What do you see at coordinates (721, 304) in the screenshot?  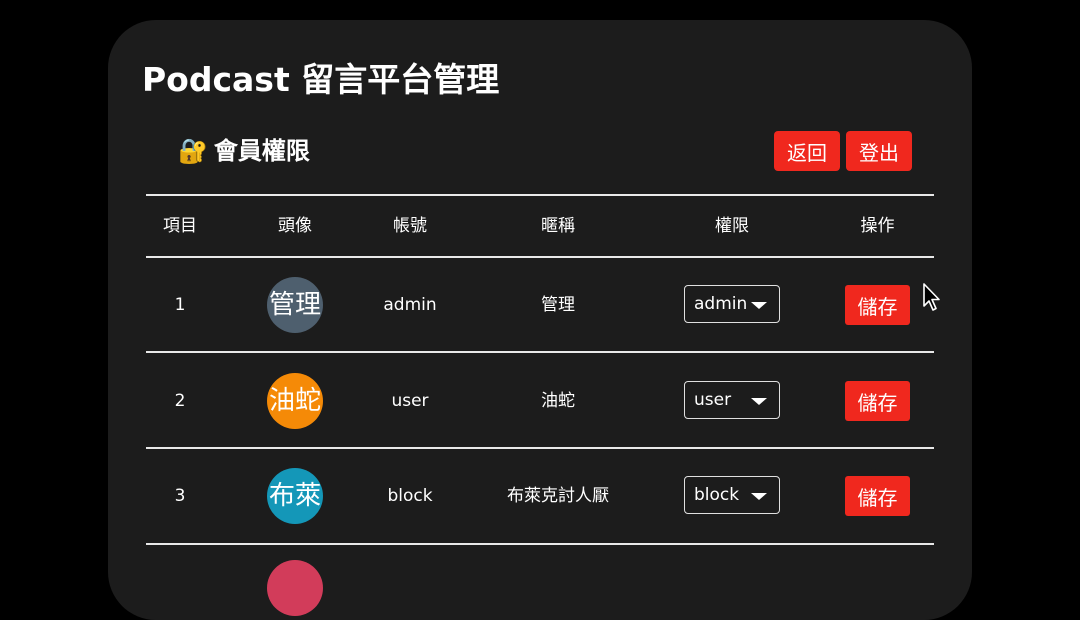 I see `role-select-value: admin` at bounding box center [721, 304].